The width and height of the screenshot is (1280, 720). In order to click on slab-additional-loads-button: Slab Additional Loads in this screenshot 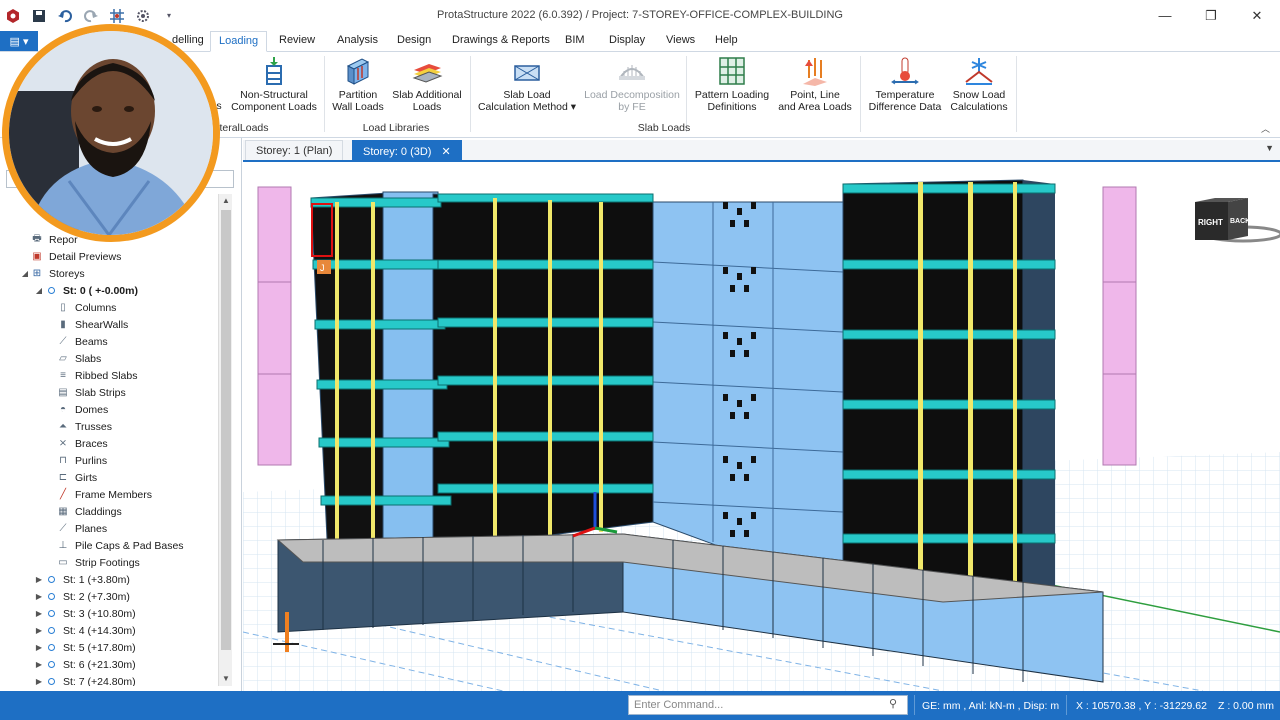, I will do `click(427, 84)`.